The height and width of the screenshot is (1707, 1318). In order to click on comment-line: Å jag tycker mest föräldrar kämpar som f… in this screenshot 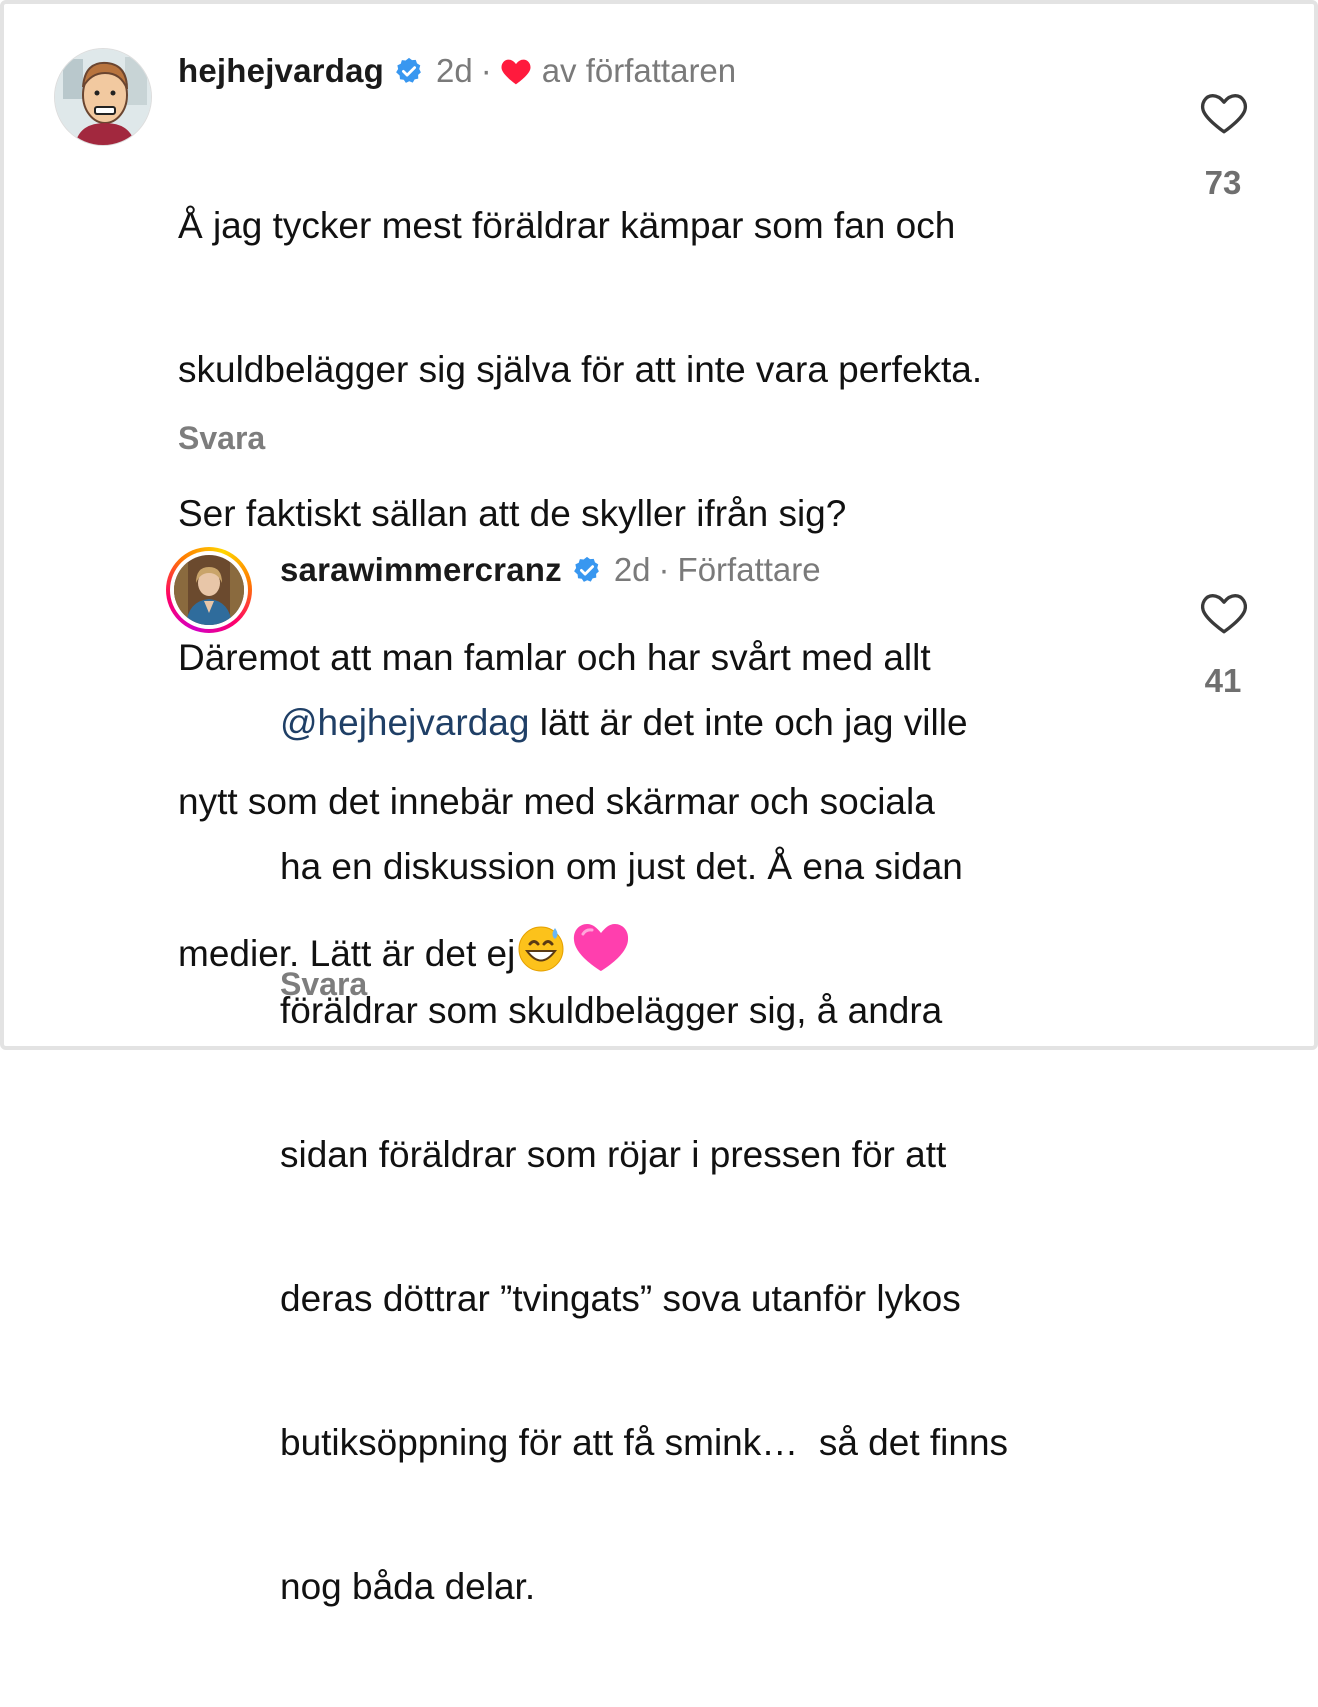, I will do `click(567, 225)`.